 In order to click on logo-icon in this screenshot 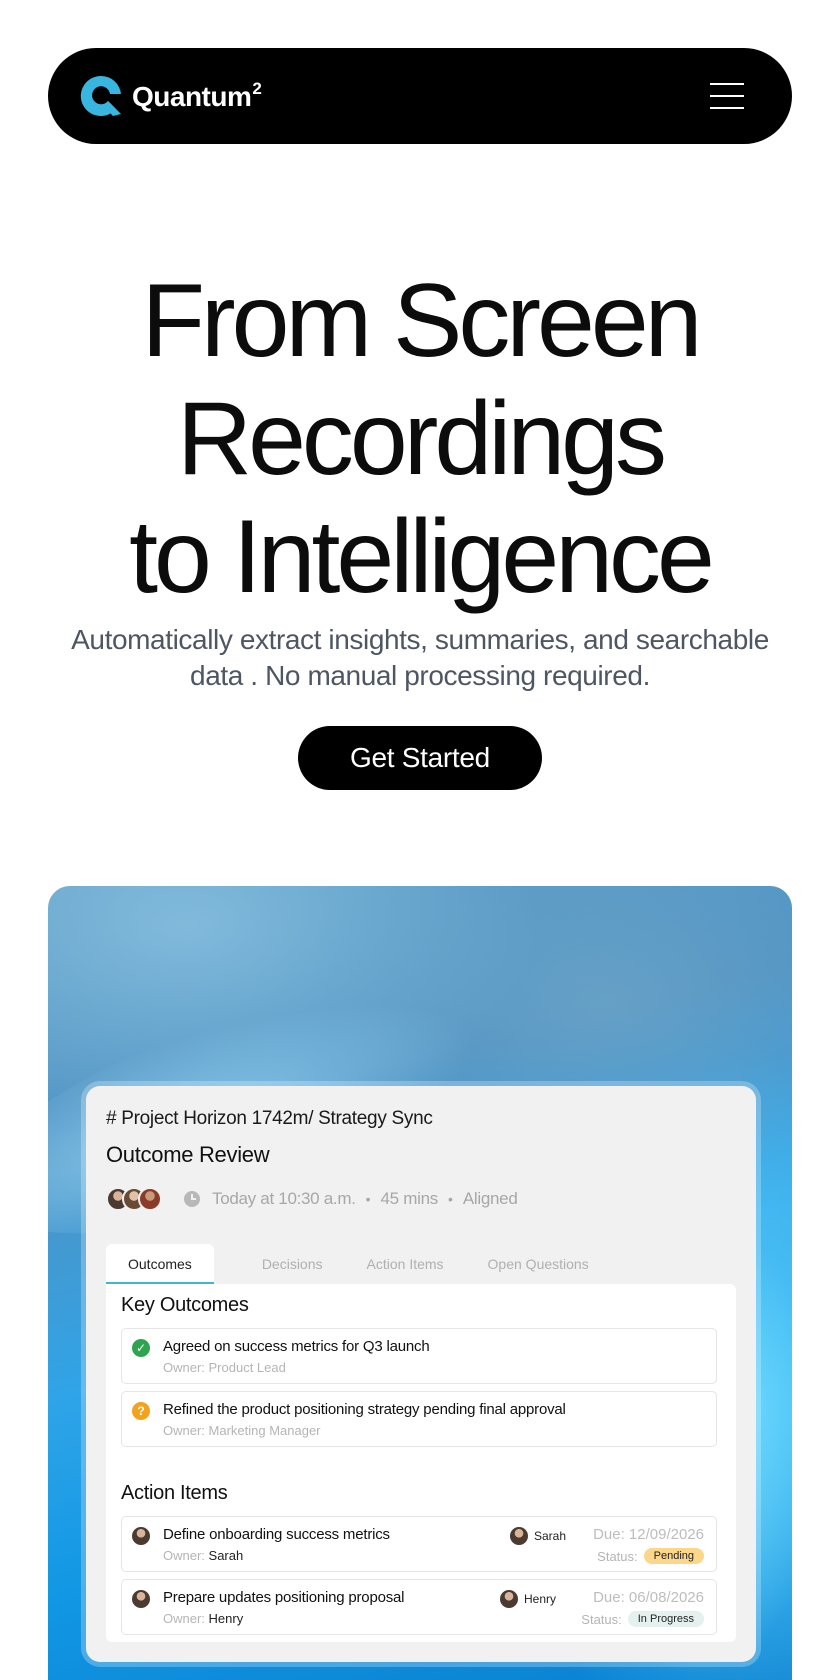, I will do `click(100, 95)`.